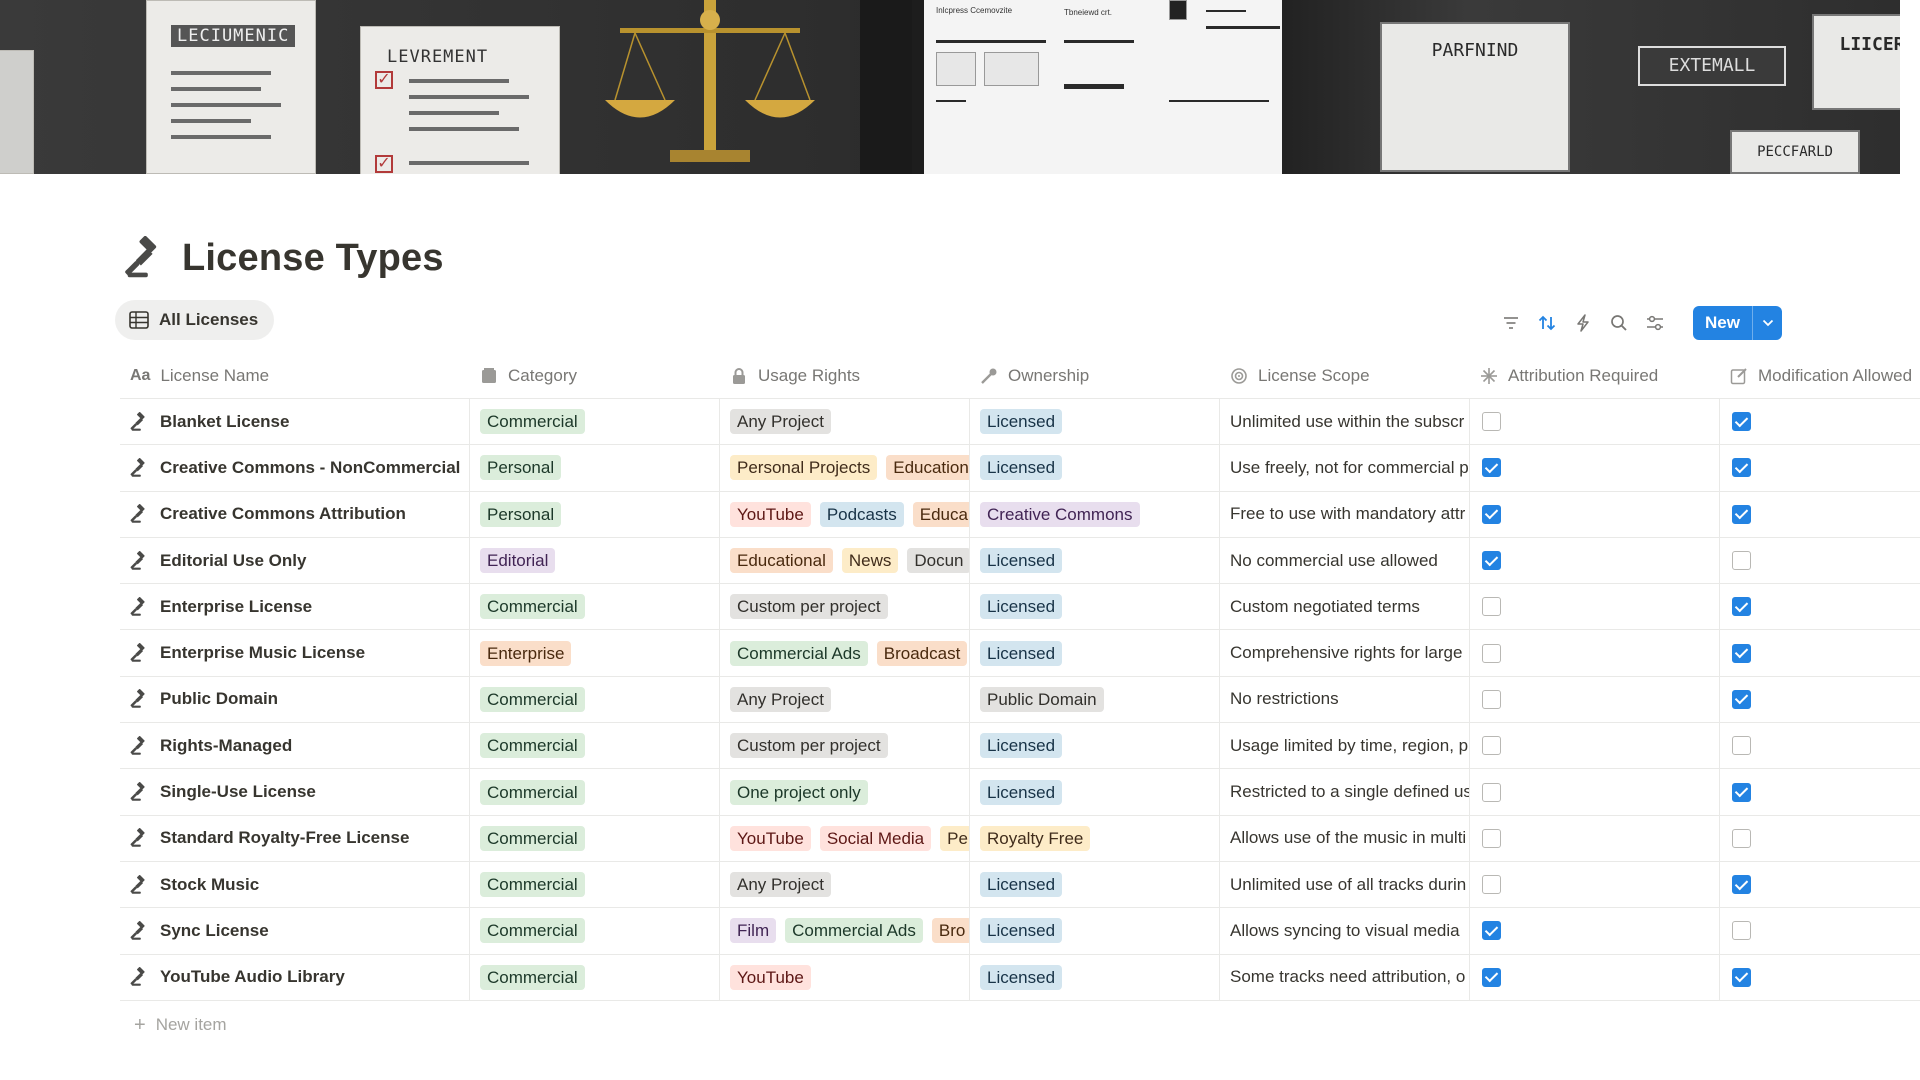 Image resolution: width=1920 pixels, height=1080 pixels. Describe the element at coordinates (1511, 323) in the screenshot. I see `filter-button` at that location.